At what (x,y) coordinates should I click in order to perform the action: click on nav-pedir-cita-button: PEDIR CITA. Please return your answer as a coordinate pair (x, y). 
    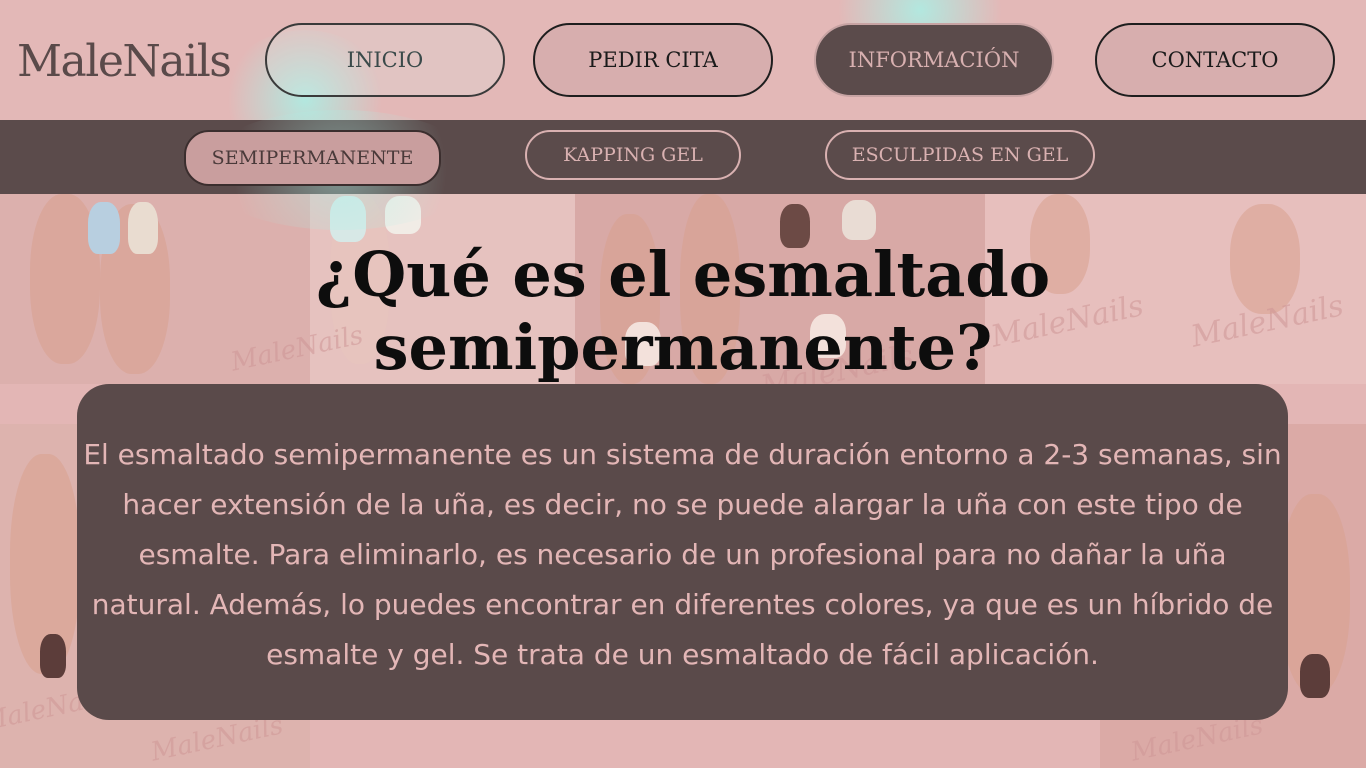
    Looking at the image, I should click on (653, 60).